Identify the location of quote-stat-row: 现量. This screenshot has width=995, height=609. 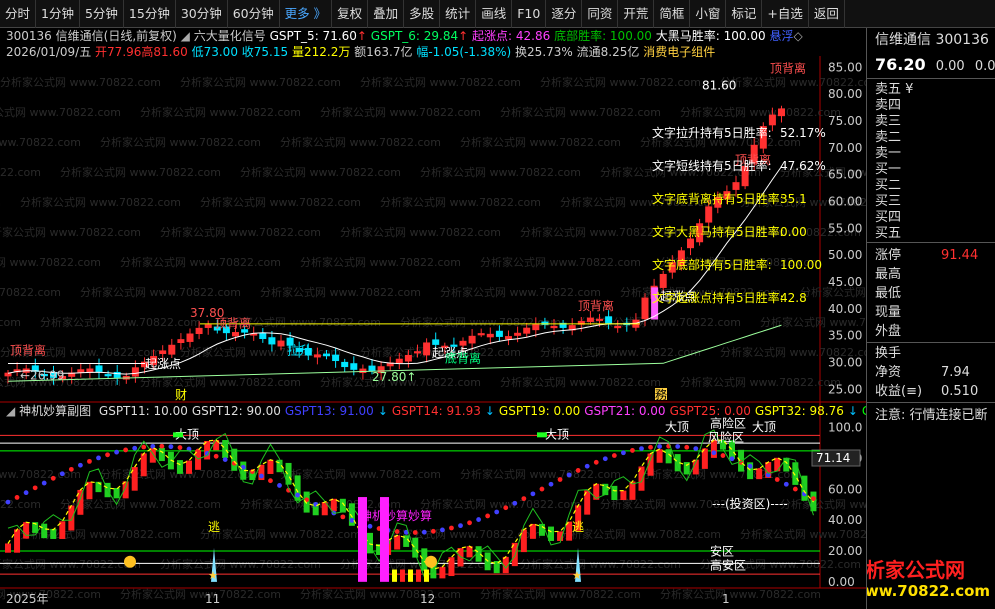
(931, 312).